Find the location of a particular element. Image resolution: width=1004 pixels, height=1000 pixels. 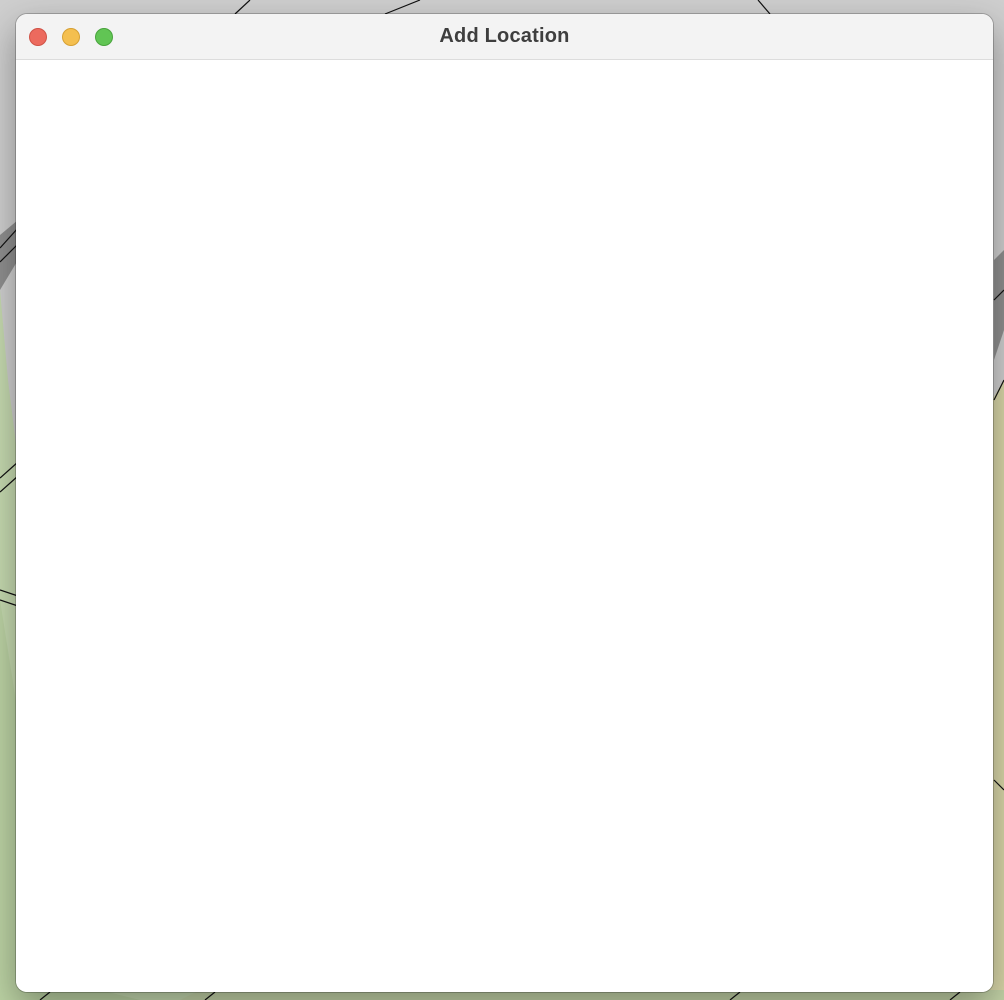

window-titlebar: Add Location is located at coordinates (504, 37).